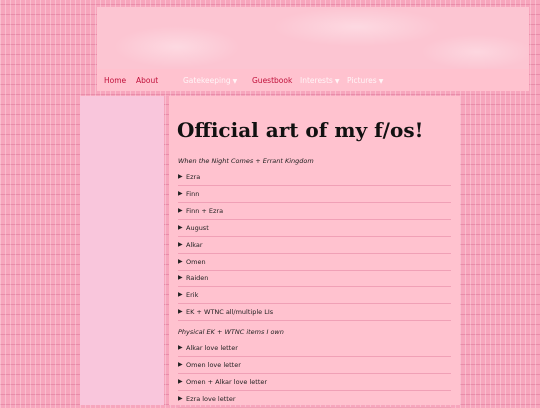 This screenshot has width=540, height=408. What do you see at coordinates (193, 177) in the screenshot?
I see `list-item-label: Ezra` at bounding box center [193, 177].